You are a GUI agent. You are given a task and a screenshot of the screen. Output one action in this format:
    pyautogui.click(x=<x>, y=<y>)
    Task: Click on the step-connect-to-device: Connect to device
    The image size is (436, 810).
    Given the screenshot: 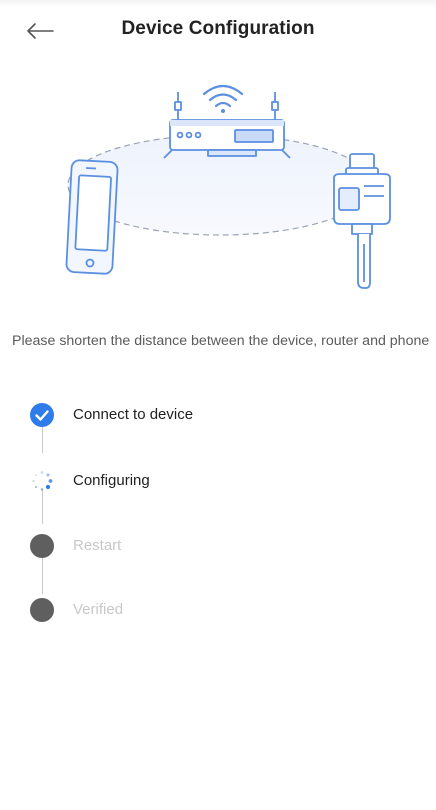 What is the action you would take?
    pyautogui.click(x=220, y=414)
    